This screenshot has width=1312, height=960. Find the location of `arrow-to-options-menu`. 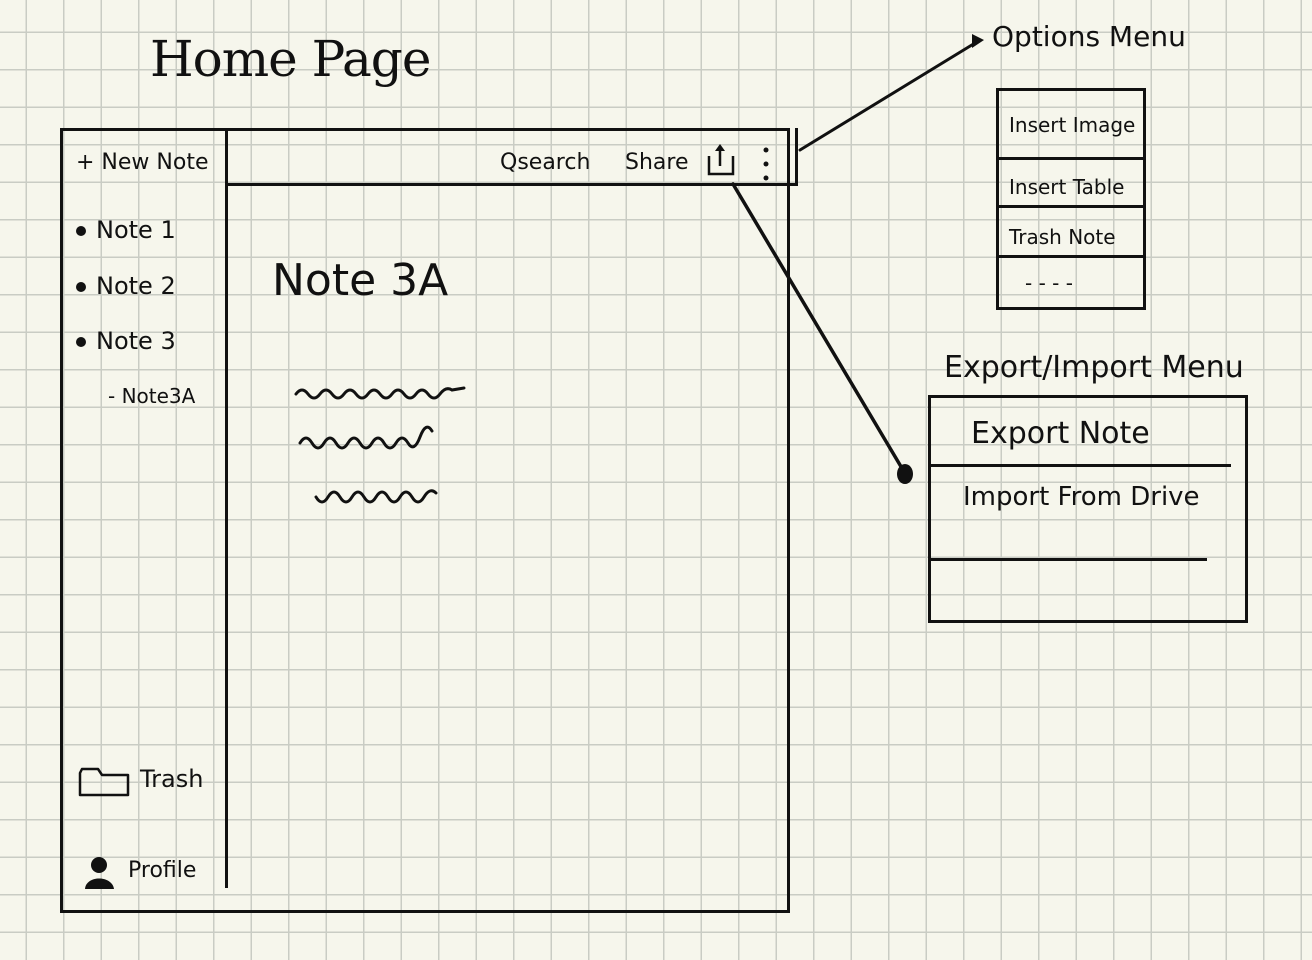

arrow-to-options-menu is located at coordinates (890, 95).